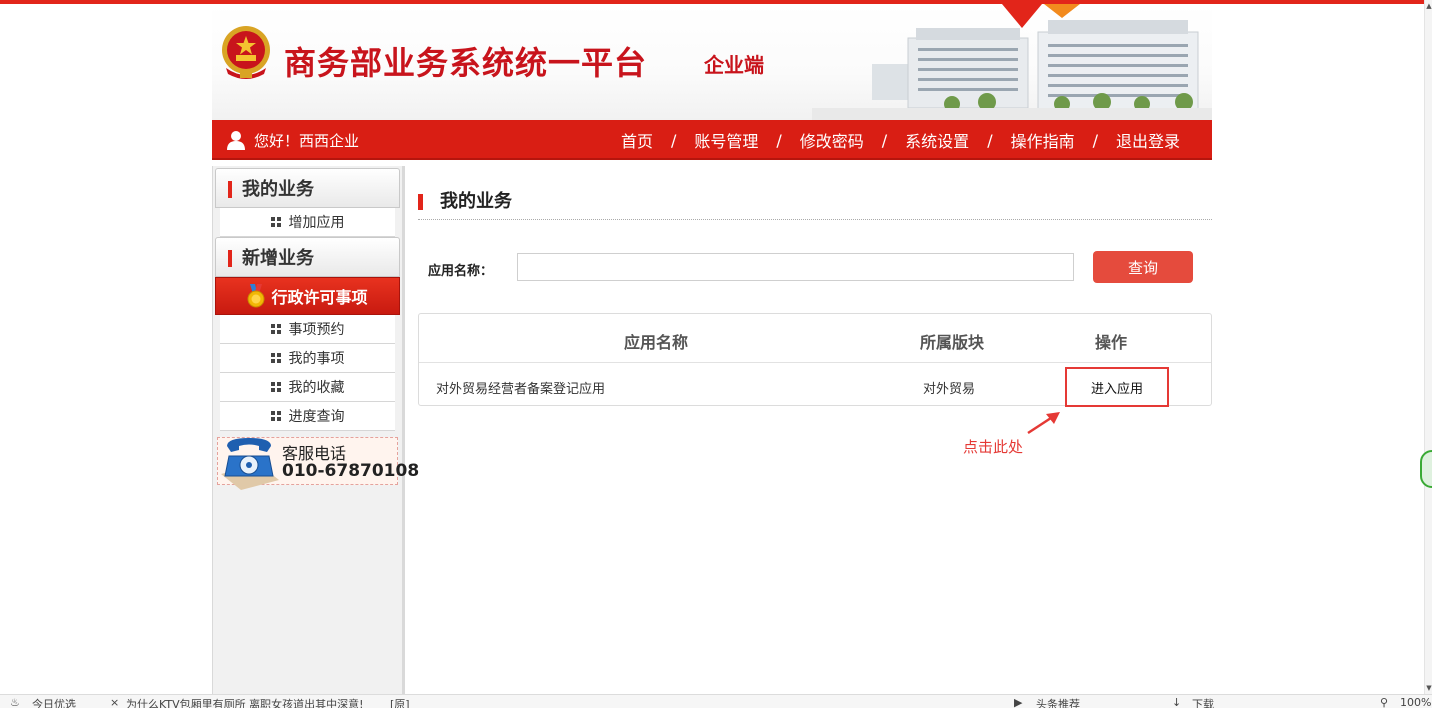 This screenshot has height=708, width=1432. Describe the element at coordinates (795, 267) in the screenshot. I see `app-name-search-input` at that location.